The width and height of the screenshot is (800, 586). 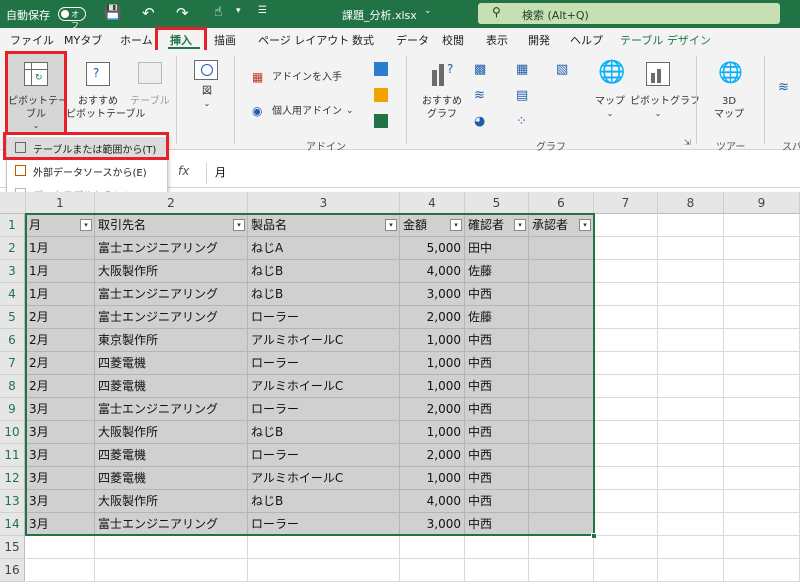 What do you see at coordinates (12, 340) in the screenshot?
I see `row-header: 6` at bounding box center [12, 340].